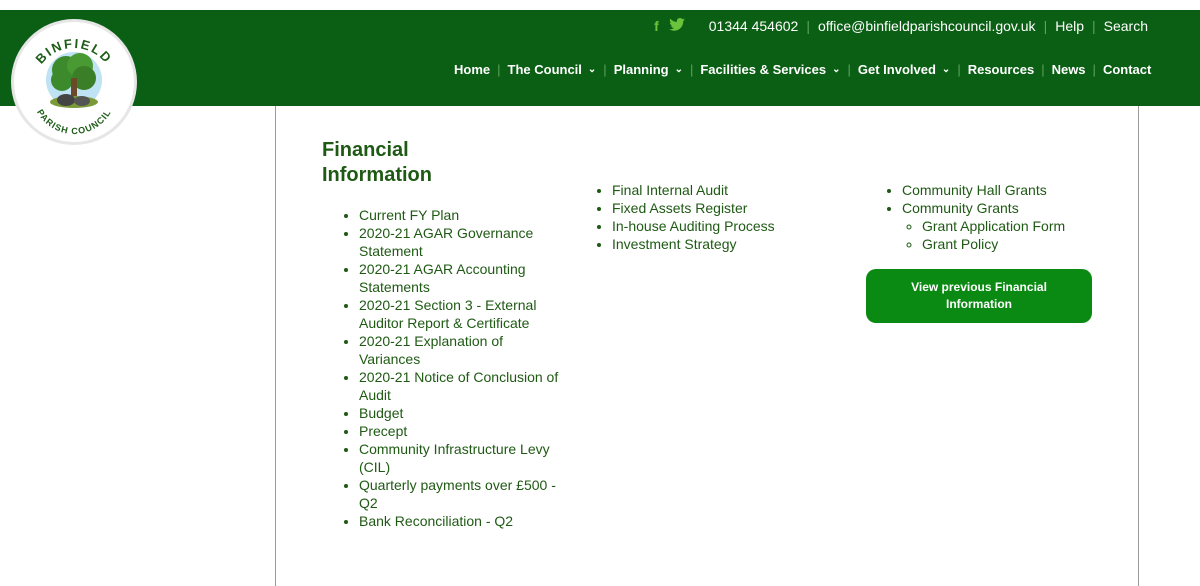  I want to click on nav-contact: Contact, so click(1127, 69).